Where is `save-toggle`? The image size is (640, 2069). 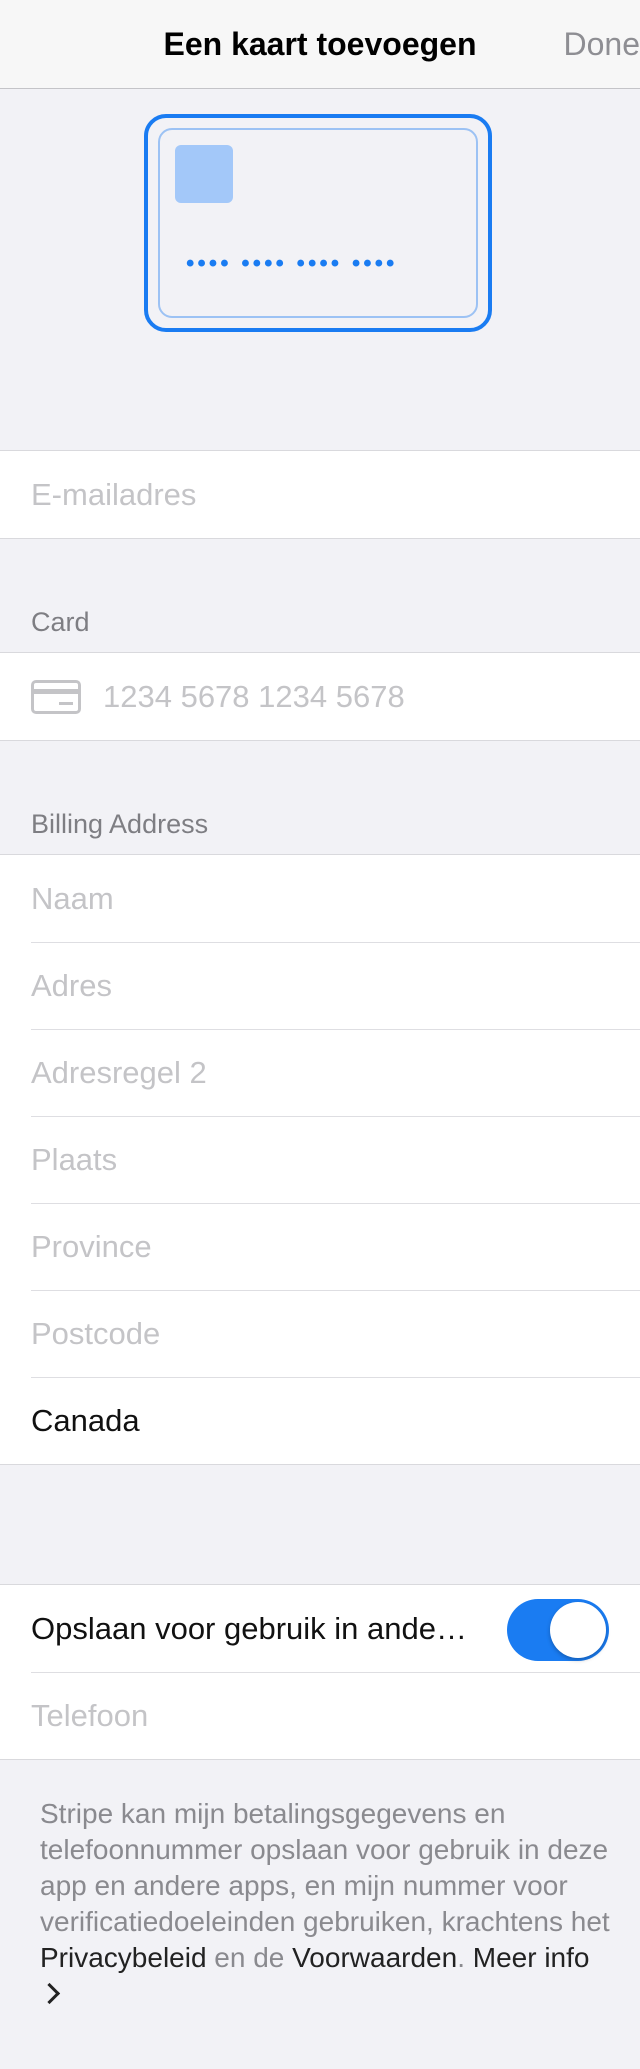 save-toggle is located at coordinates (558, 1630).